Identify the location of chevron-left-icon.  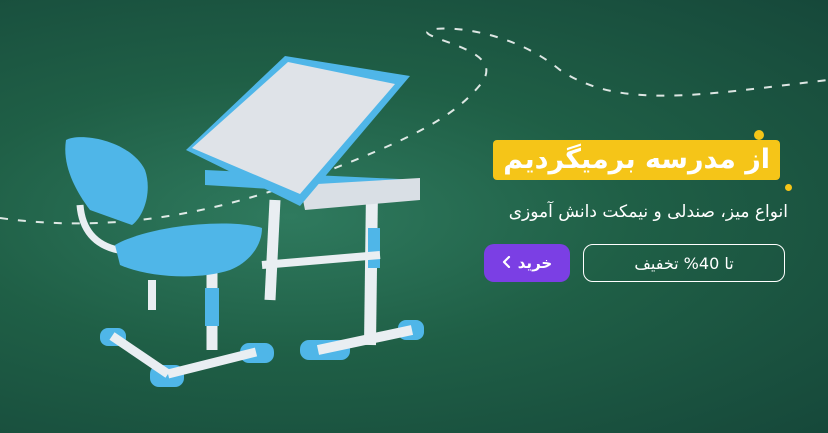
(507, 263).